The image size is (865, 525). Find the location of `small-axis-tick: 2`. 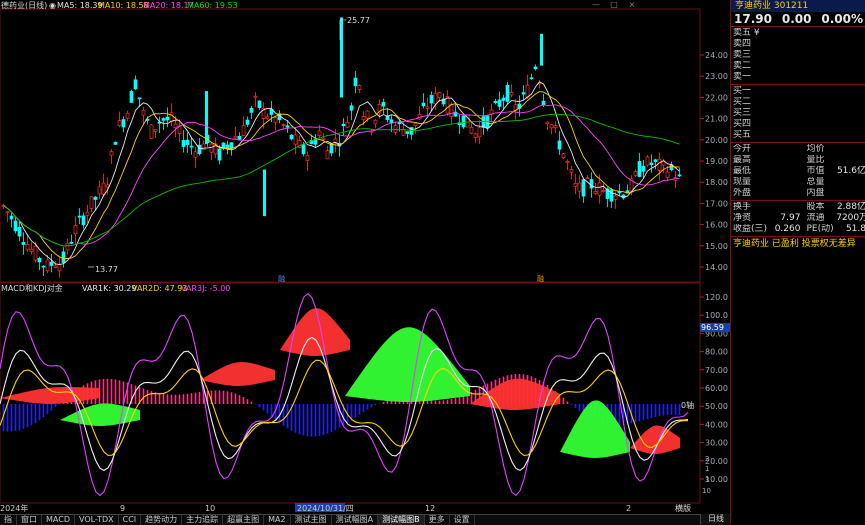

small-axis-tick: 2 is located at coordinates (707, 459).